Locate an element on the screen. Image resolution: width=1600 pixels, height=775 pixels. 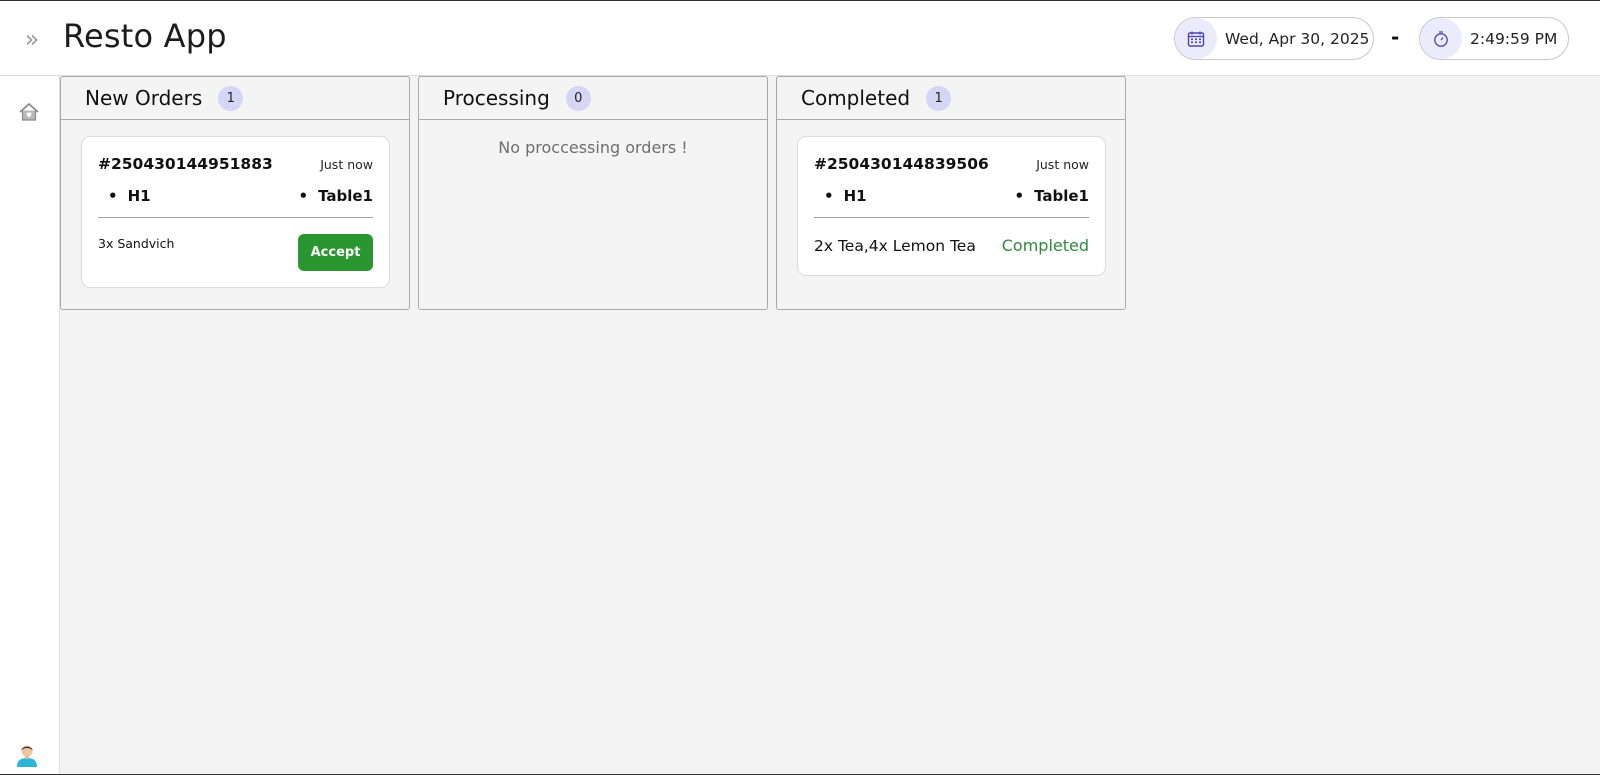
count-badge: 0 is located at coordinates (578, 98).